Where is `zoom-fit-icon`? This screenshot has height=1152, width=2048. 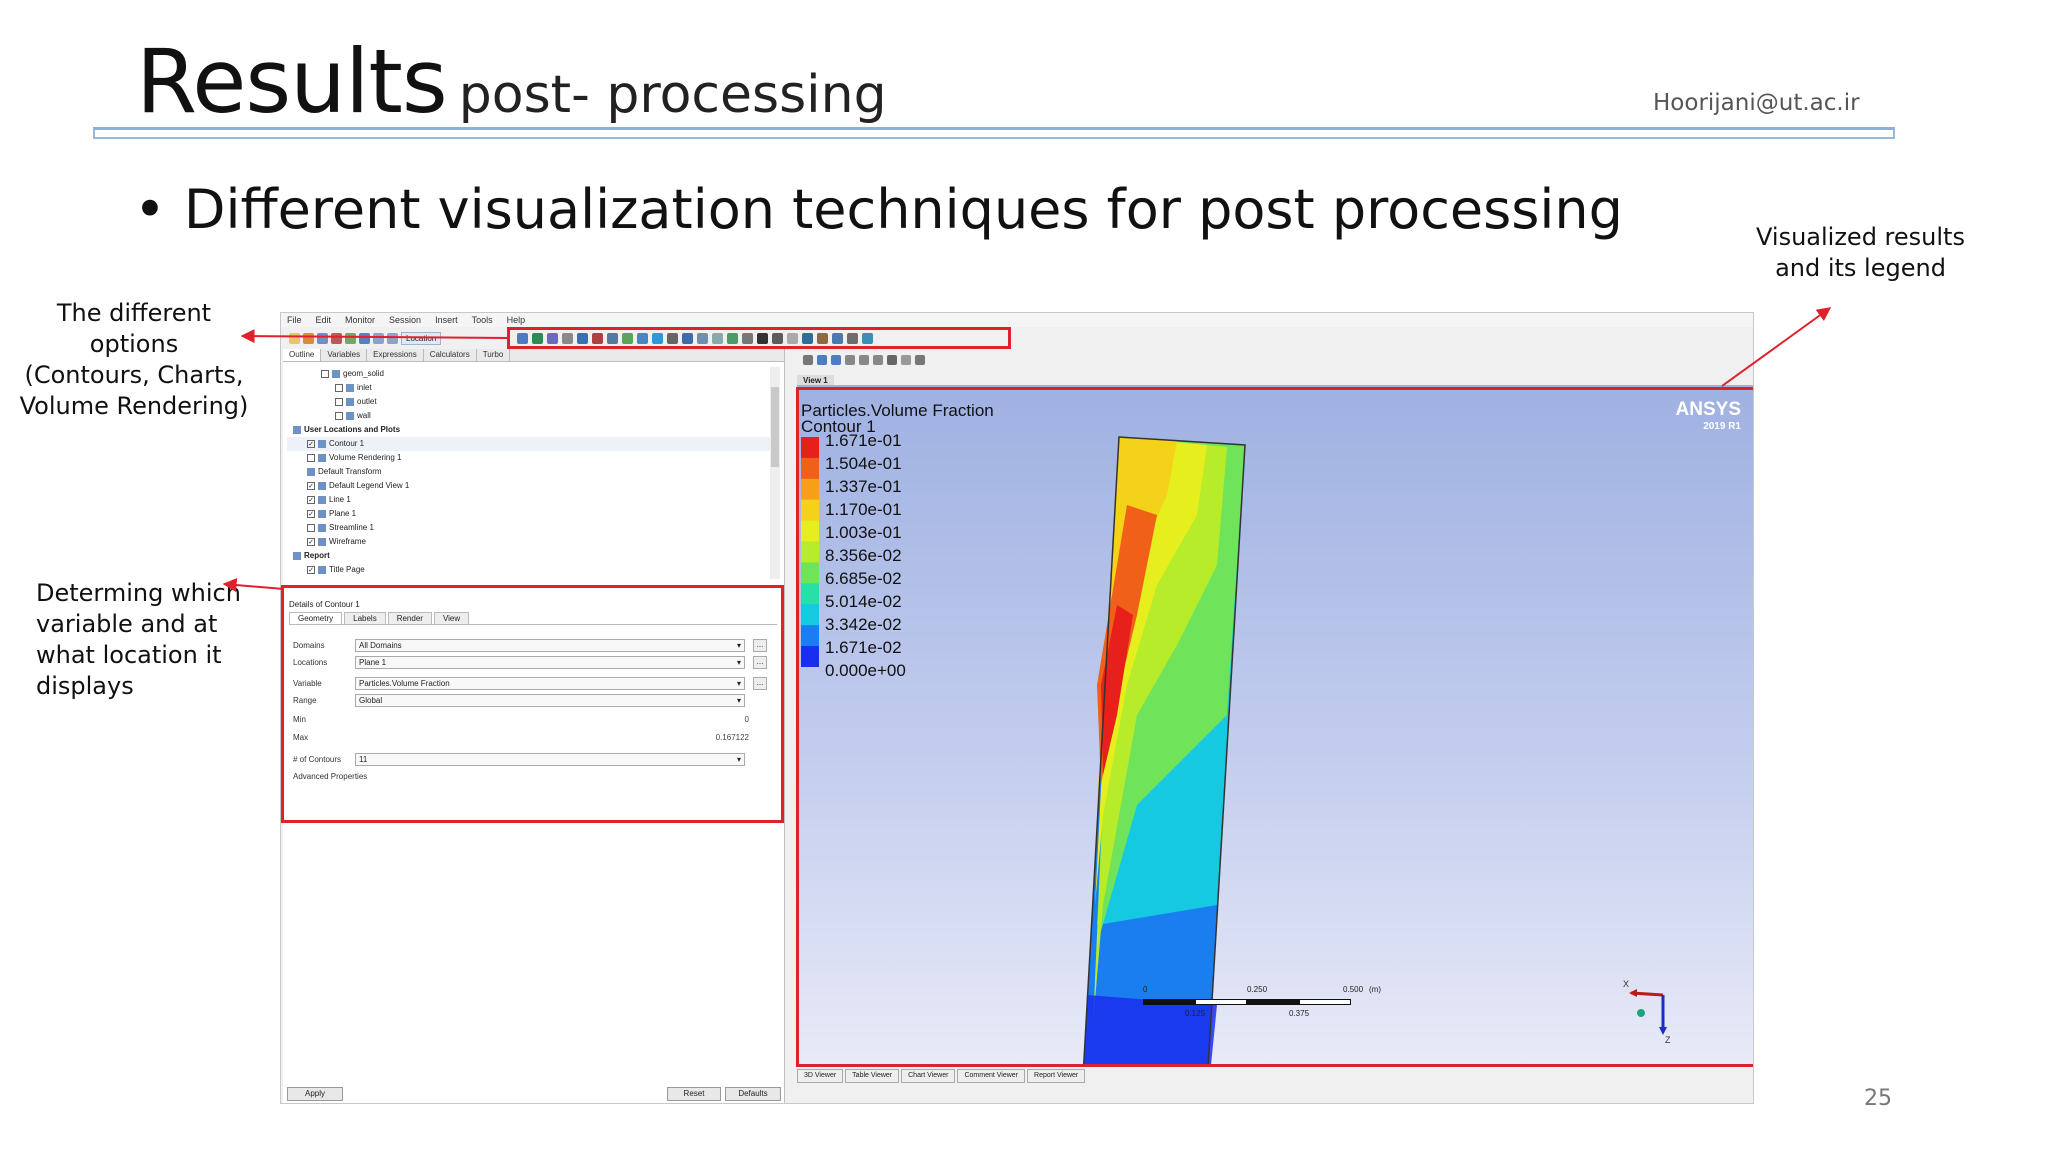
zoom-fit-icon is located at coordinates (878, 360).